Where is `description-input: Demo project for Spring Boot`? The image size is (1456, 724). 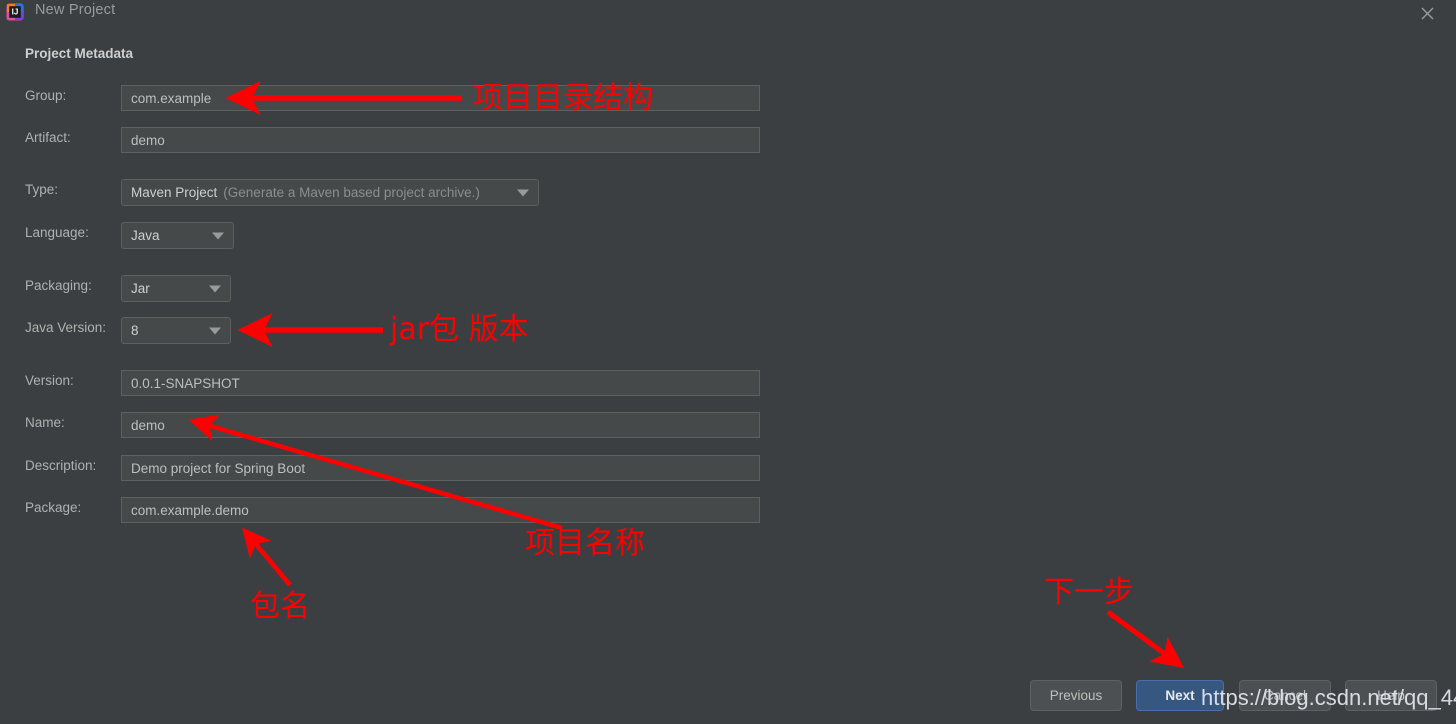 description-input: Demo project for Spring Boot is located at coordinates (440, 468).